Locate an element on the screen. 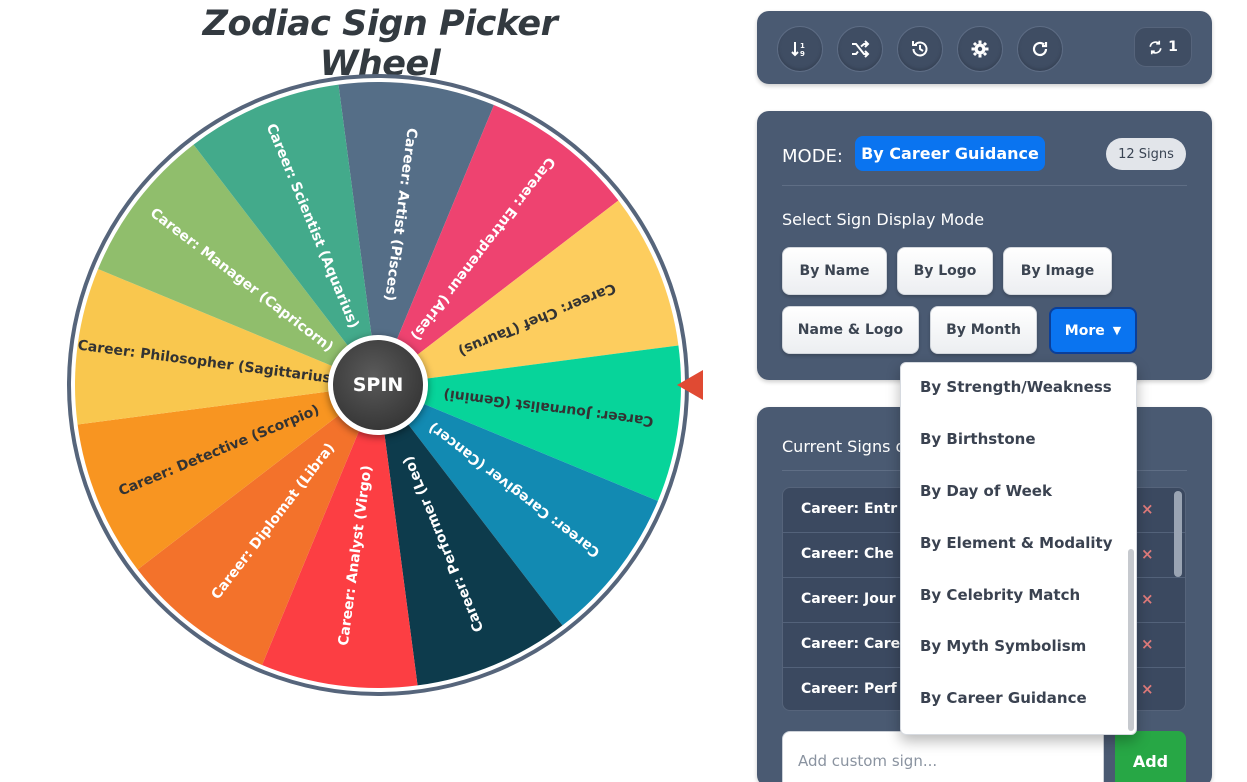  current-mode-chip: By Career Guidance is located at coordinates (950, 153).